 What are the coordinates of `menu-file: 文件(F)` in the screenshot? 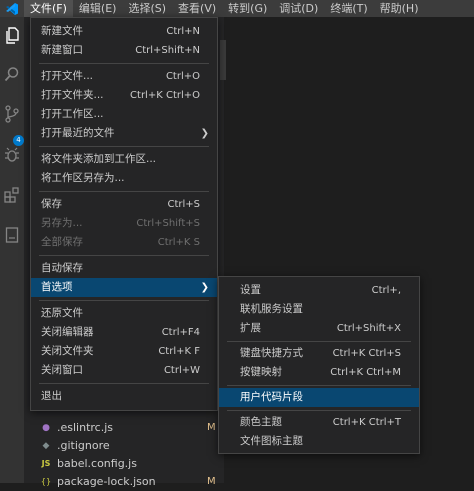 It's located at (48, 8).